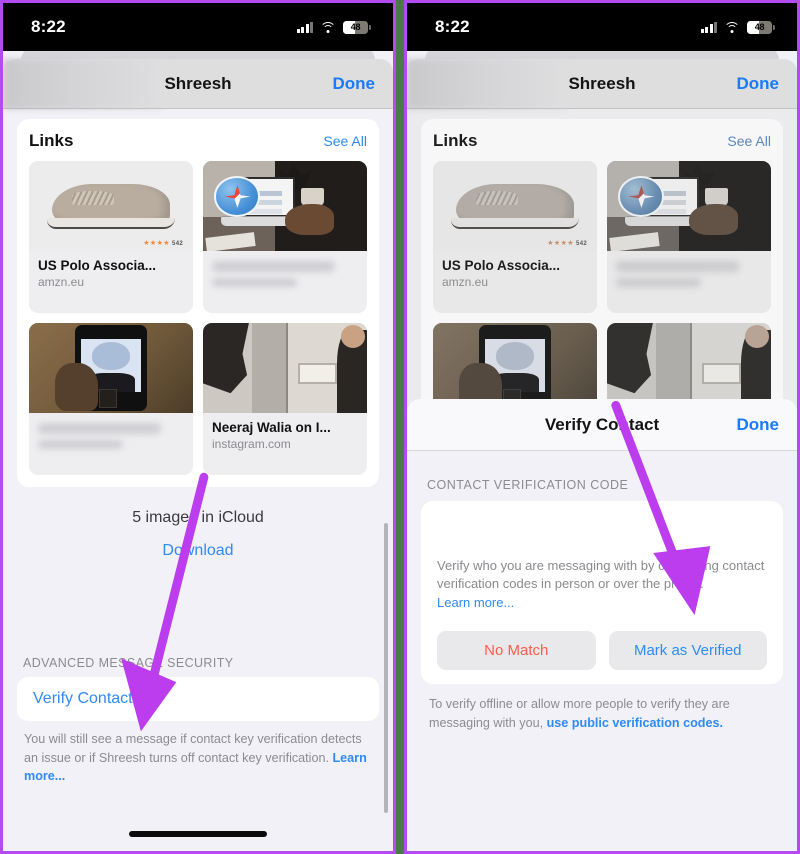 Image resolution: width=800 pixels, height=854 pixels. I want to click on nav-bar-right: Shreesh Done, so click(602, 84).